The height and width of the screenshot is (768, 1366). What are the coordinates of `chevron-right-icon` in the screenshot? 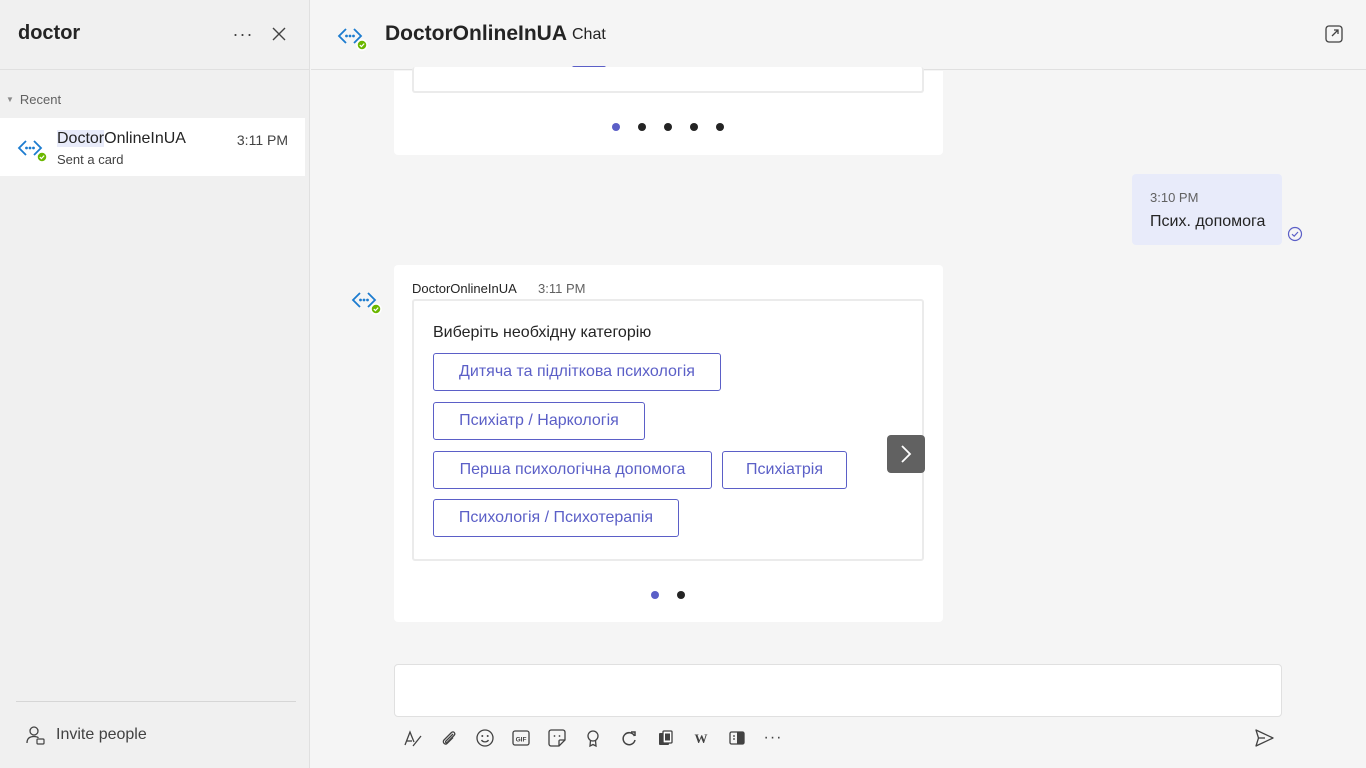 It's located at (906, 454).